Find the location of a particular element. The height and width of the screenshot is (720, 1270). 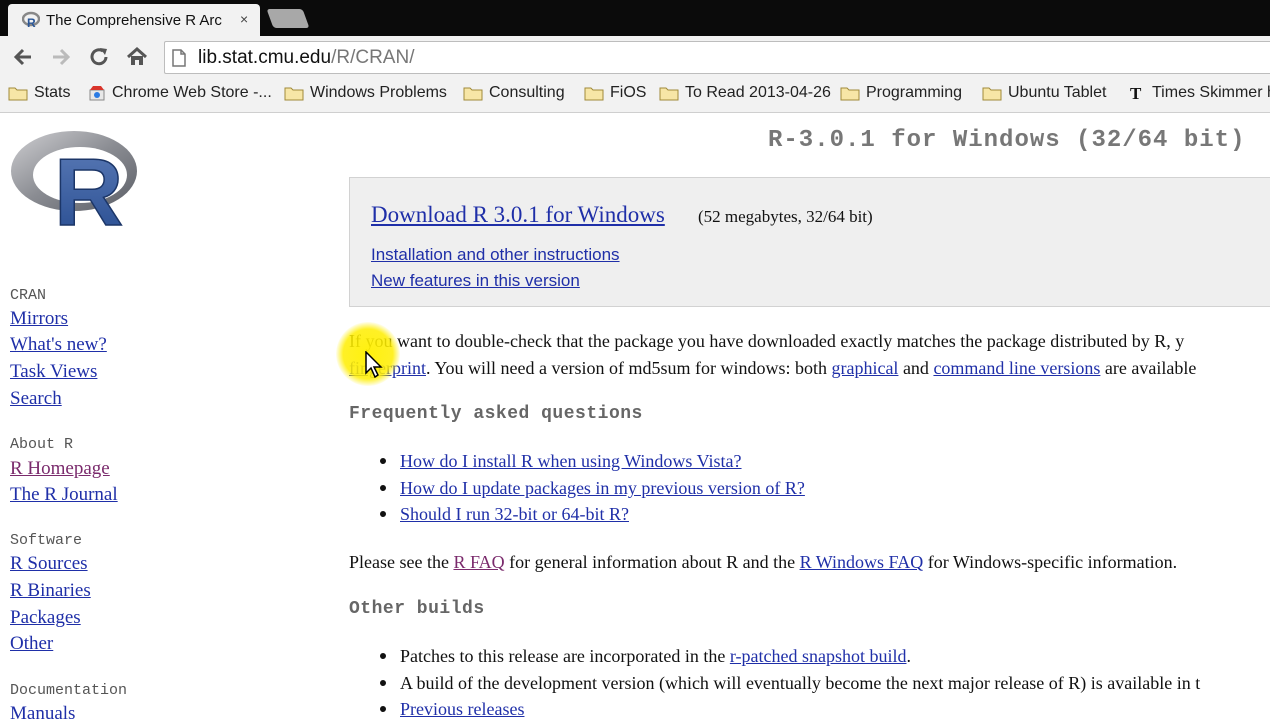

list-item: Should I run 32-bit or 64-bit R? is located at coordinates (504, 514).